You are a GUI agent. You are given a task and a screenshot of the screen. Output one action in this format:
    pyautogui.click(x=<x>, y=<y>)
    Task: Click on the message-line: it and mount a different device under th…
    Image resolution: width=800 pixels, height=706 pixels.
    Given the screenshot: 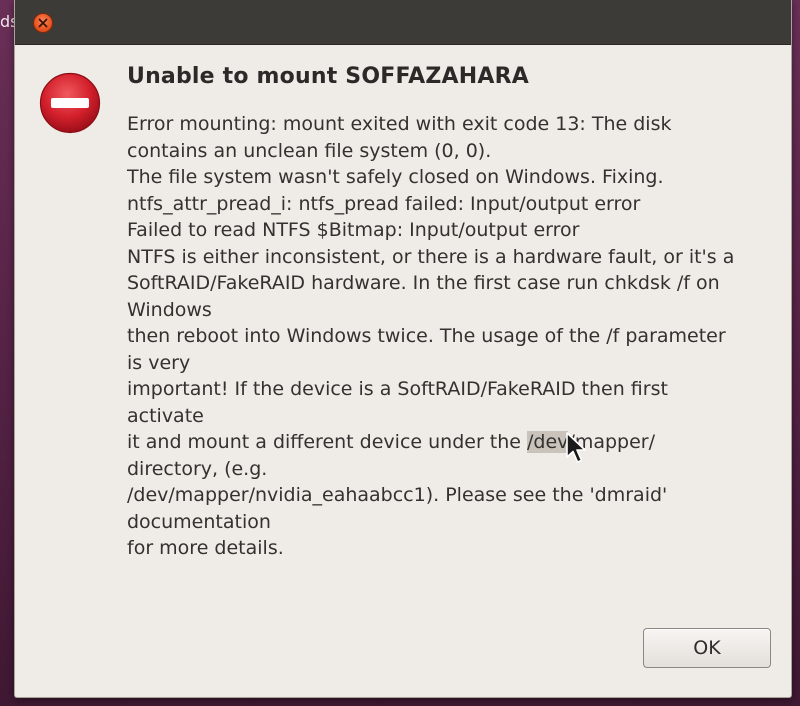 What is the action you would take?
    pyautogui.click(x=452, y=442)
    